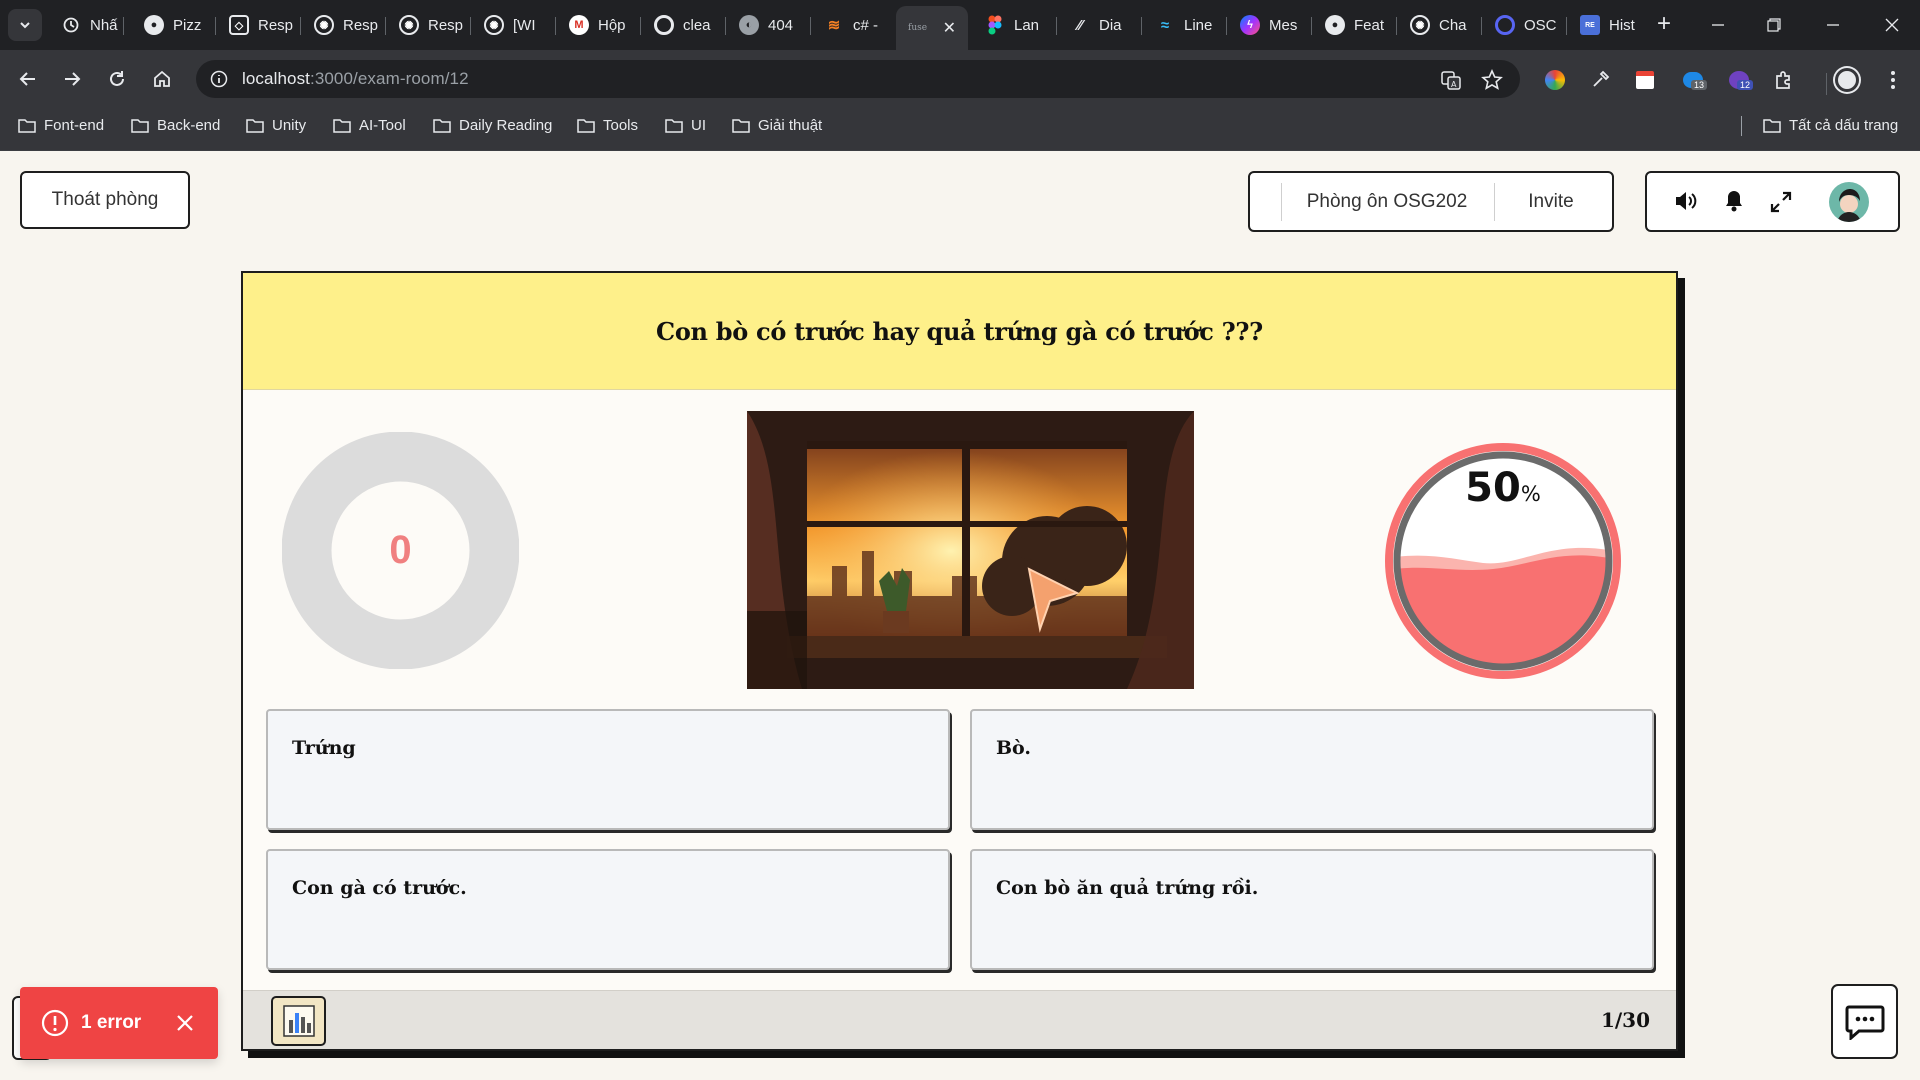  I want to click on browser-tab: Nhấ, so click(86, 25).